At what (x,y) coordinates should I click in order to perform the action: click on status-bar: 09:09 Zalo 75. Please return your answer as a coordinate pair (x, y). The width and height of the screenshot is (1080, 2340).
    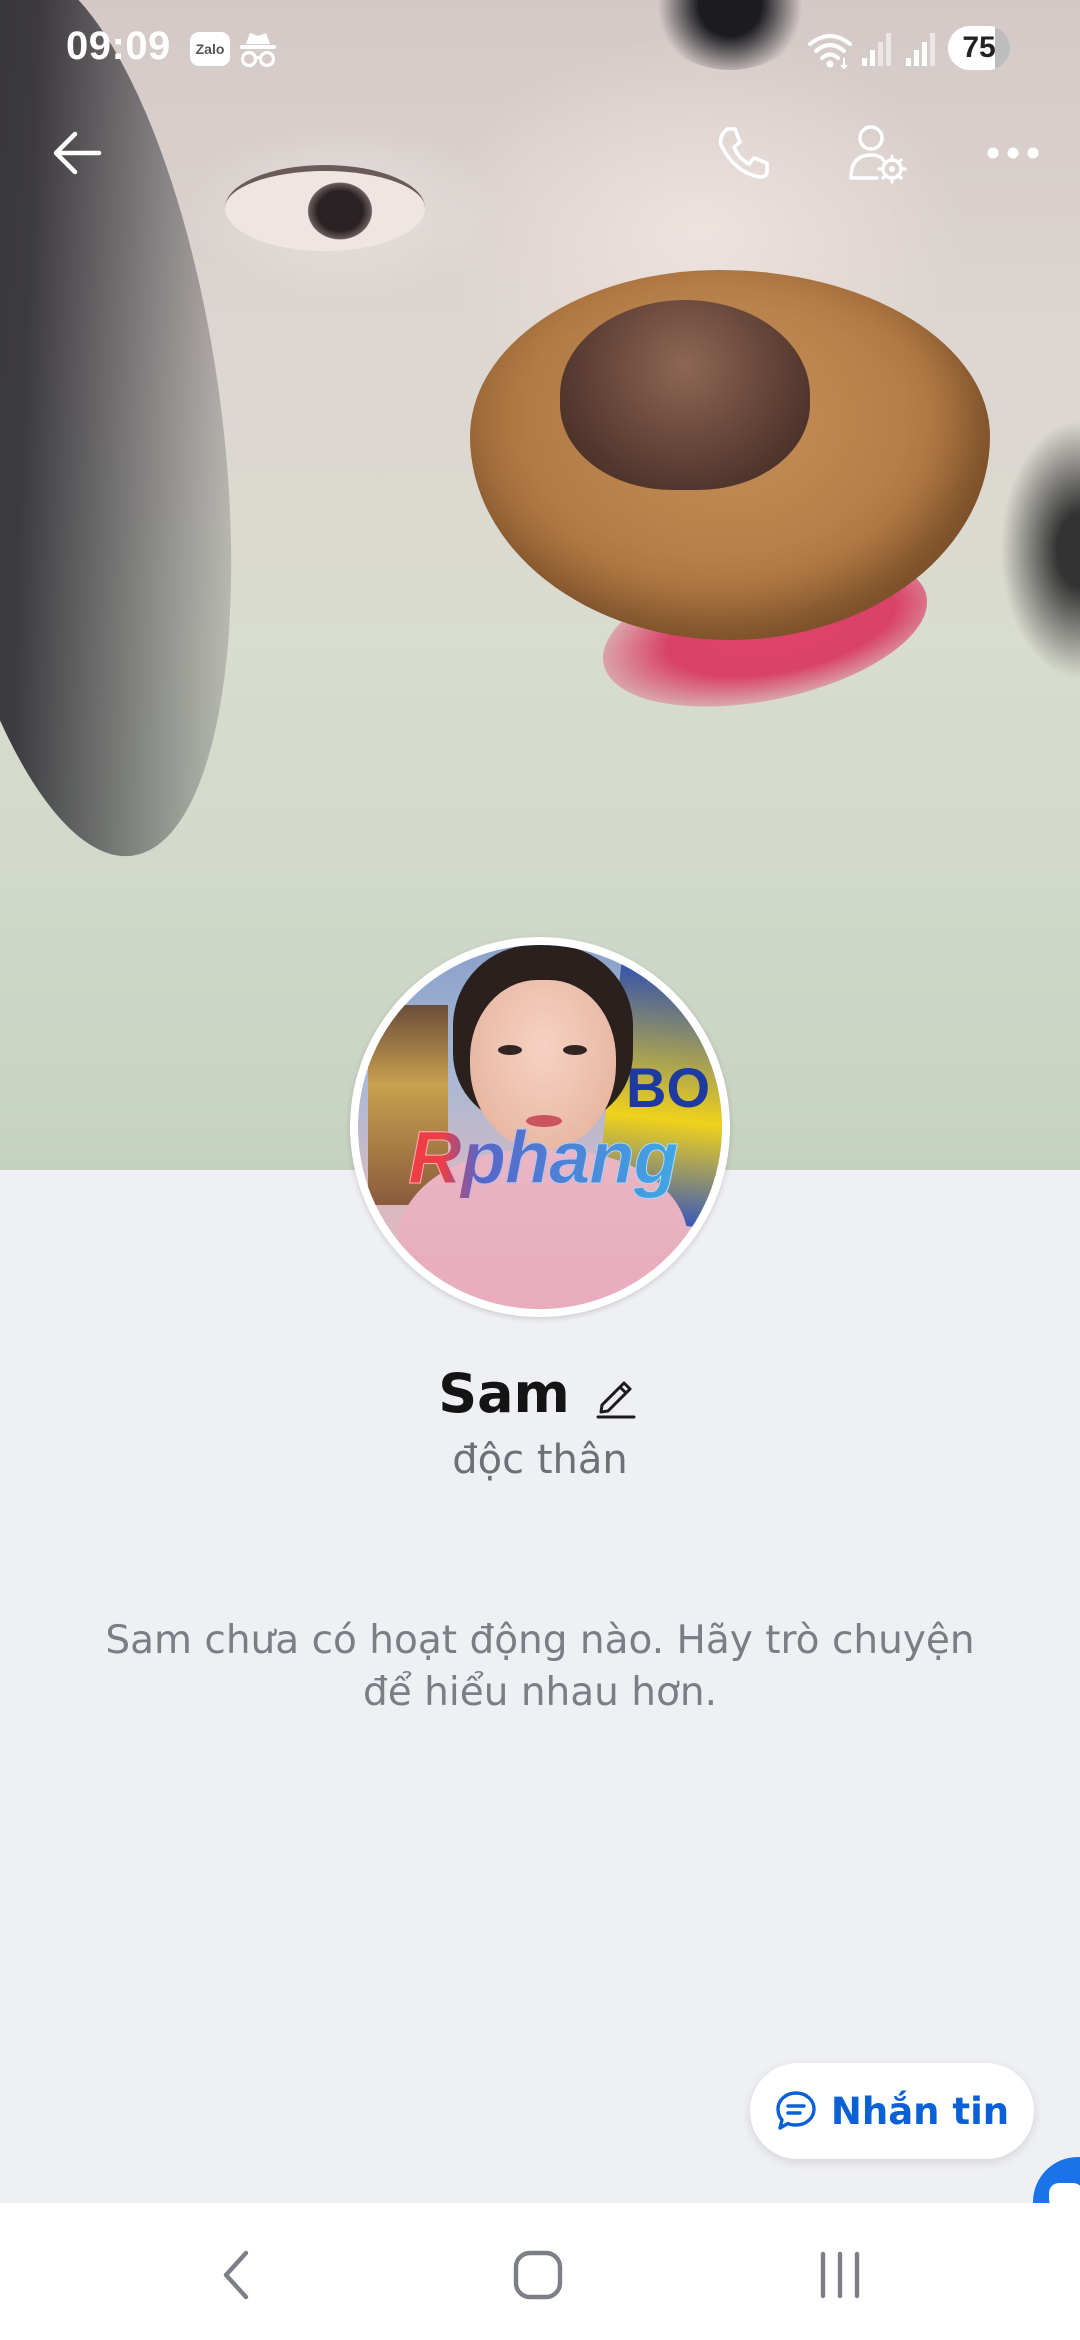
    Looking at the image, I should click on (540, 50).